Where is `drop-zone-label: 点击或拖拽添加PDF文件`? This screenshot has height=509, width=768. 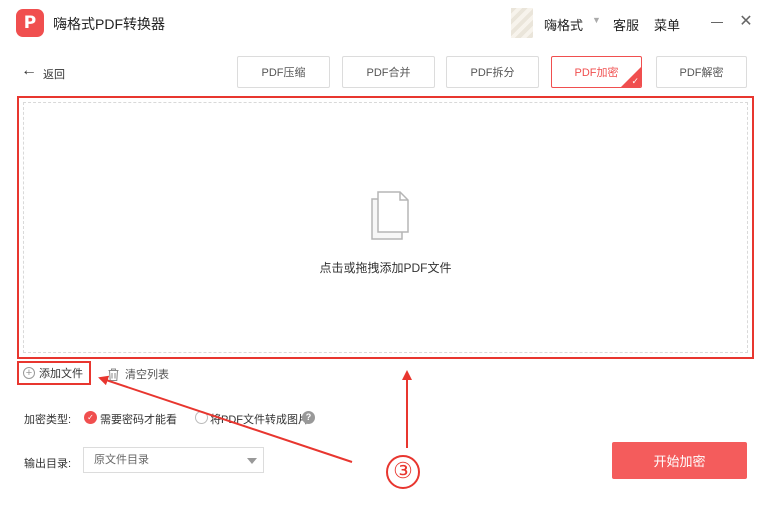
drop-zone-label: 点击或拖拽添加PDF文件 is located at coordinates (385, 268).